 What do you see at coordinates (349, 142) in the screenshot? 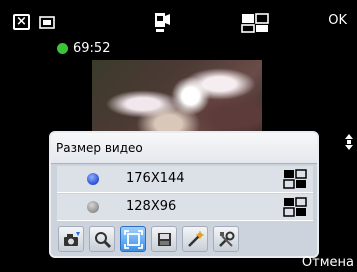
I see `scroll-arrows-icon` at bounding box center [349, 142].